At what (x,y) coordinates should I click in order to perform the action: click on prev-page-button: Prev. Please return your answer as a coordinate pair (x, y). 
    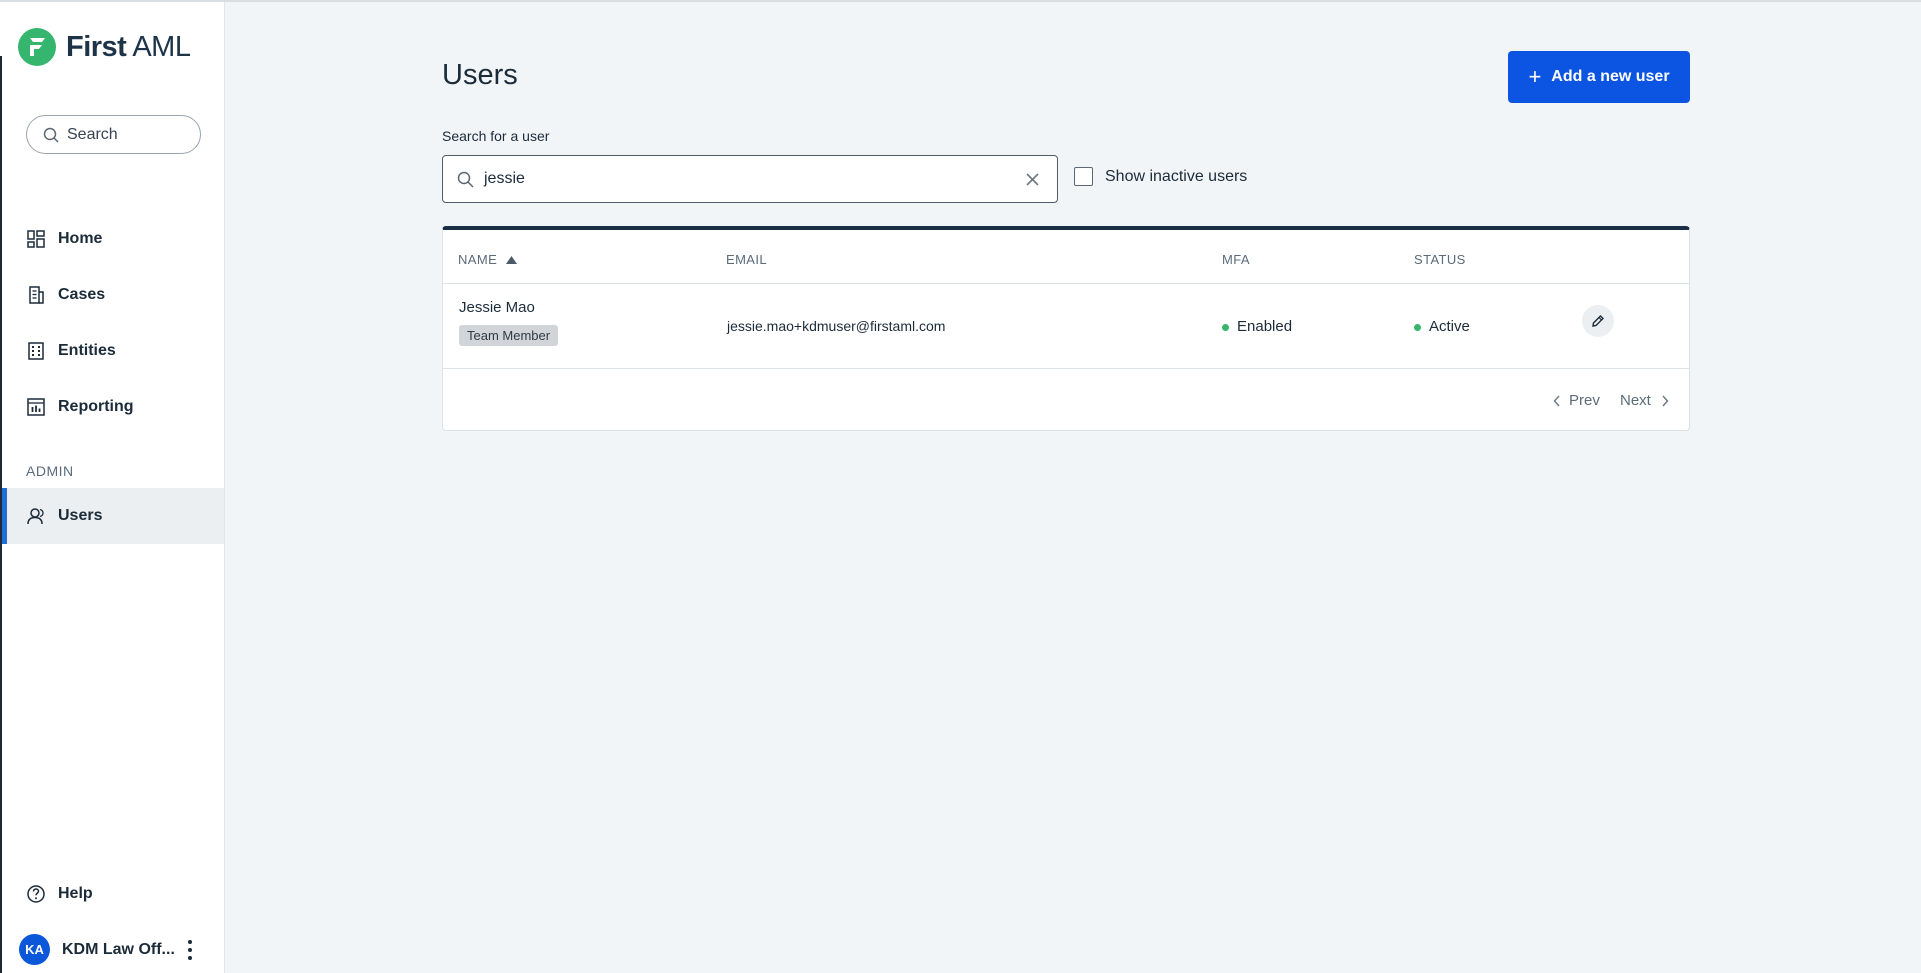
    Looking at the image, I should click on (1576, 400).